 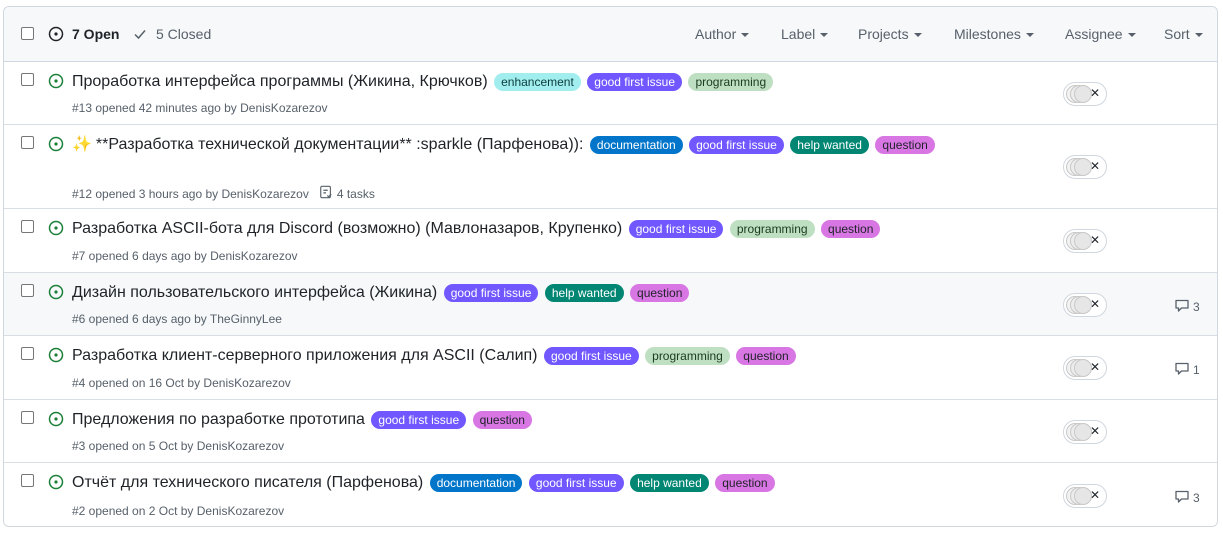 I want to click on issue-title-link: Предложения по разработке прототипа, so click(x=218, y=419).